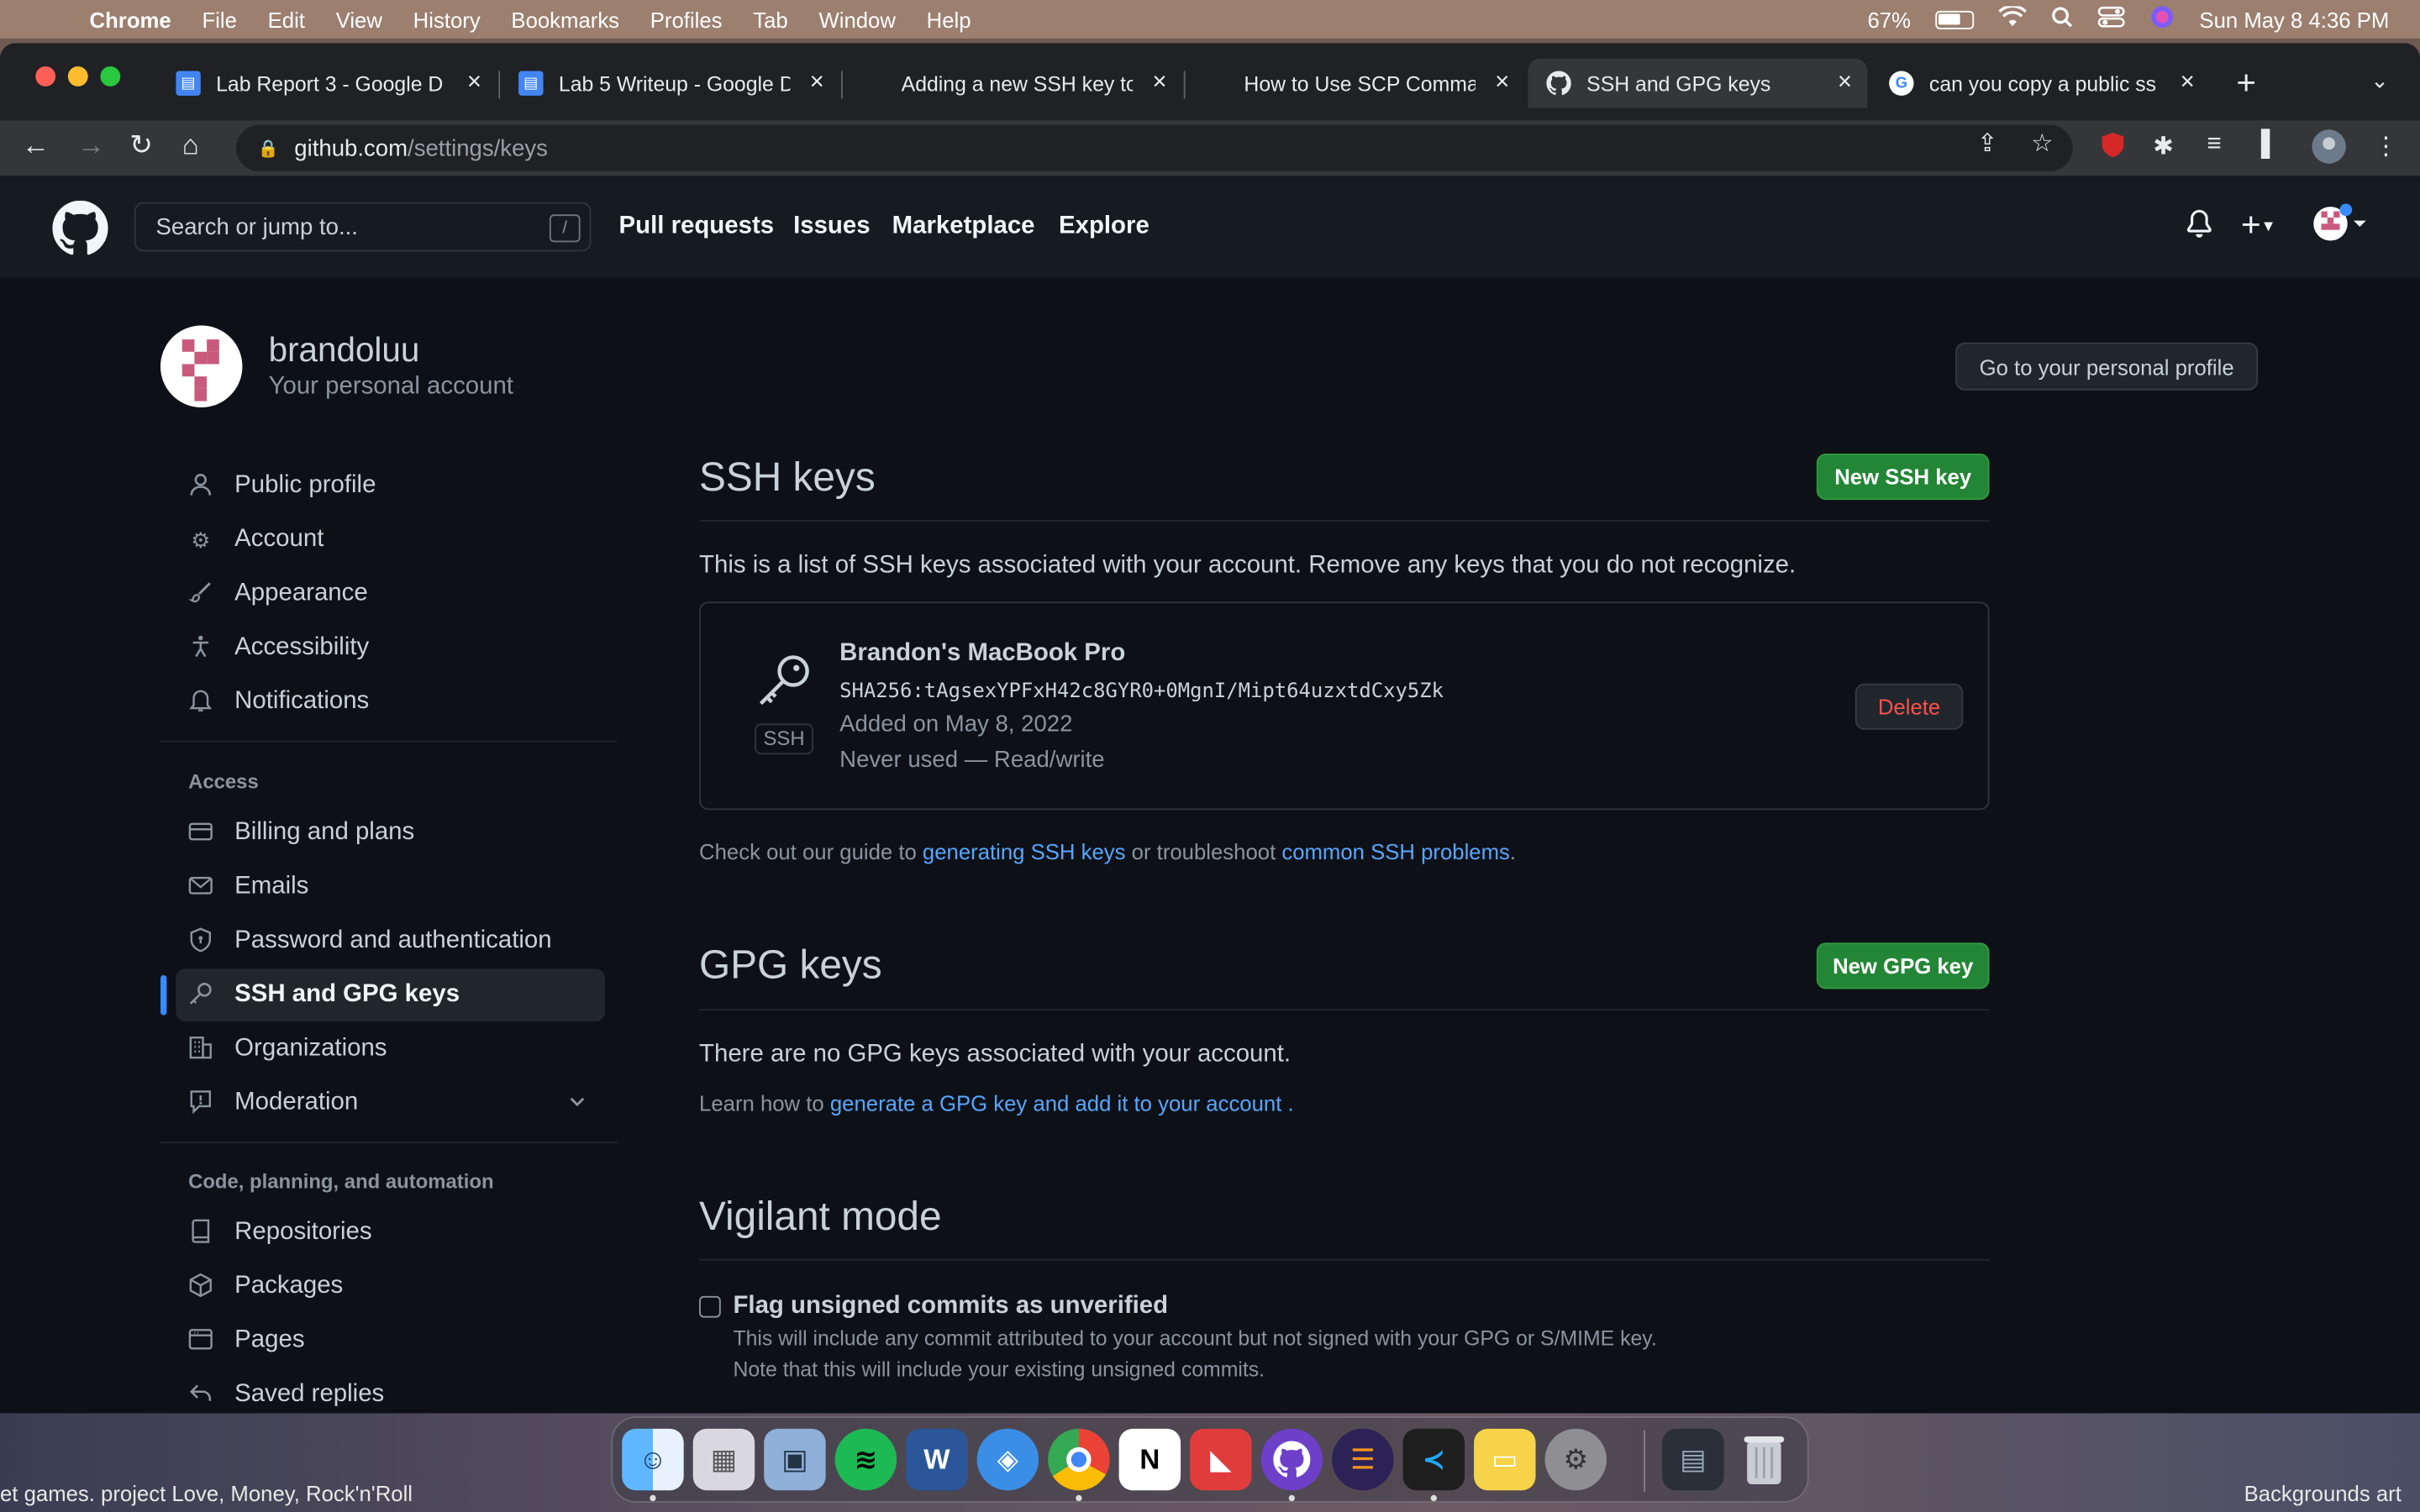  Describe the element at coordinates (1024, 851) in the screenshot. I see `generating-ssh-keys-link: generating SSH keys` at that location.